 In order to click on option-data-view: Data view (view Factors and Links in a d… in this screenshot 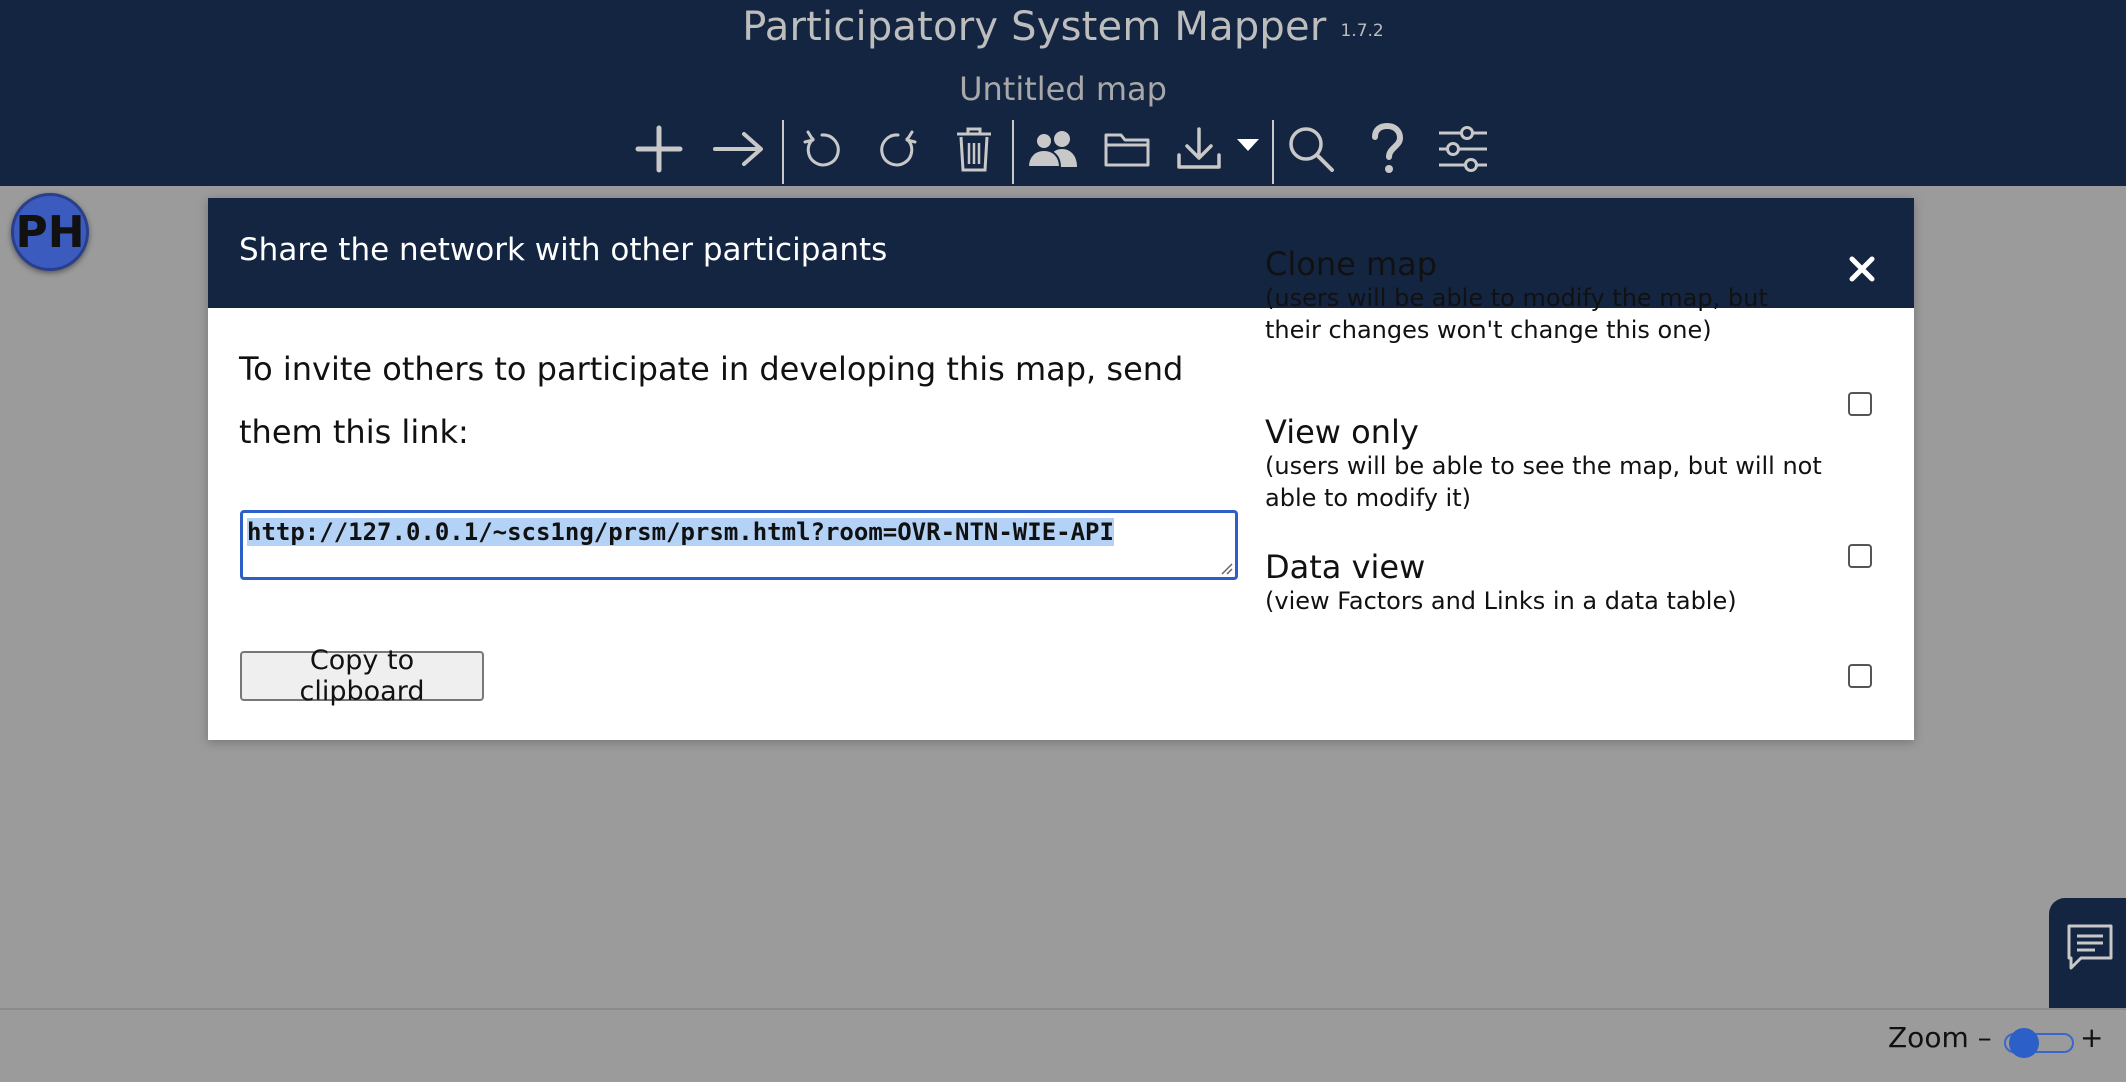, I will do `click(1545, 583)`.